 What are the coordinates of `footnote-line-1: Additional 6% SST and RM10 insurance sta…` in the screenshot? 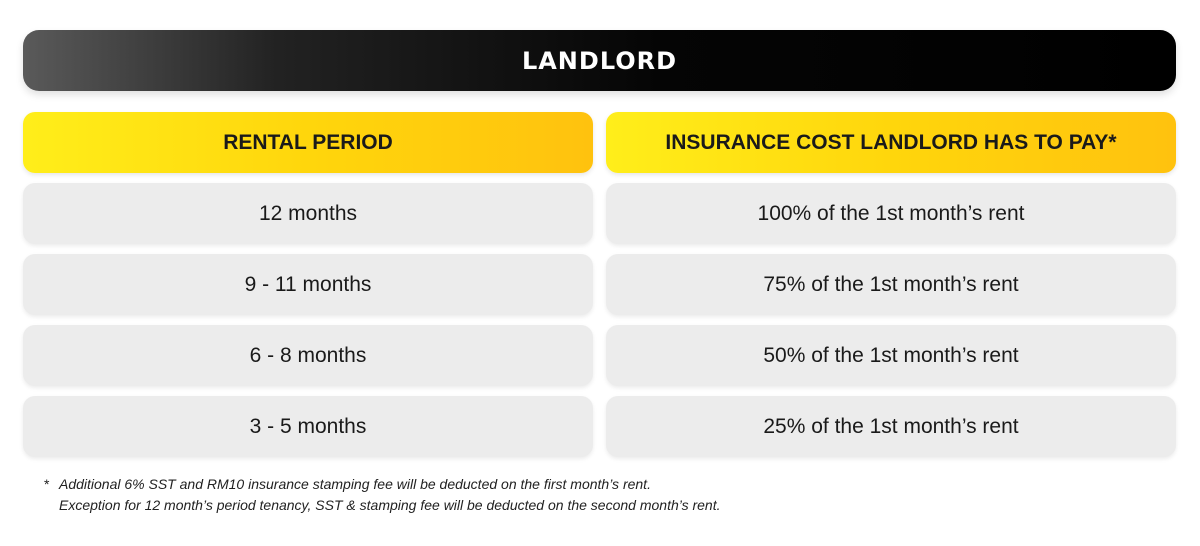 It's located at (355, 484).